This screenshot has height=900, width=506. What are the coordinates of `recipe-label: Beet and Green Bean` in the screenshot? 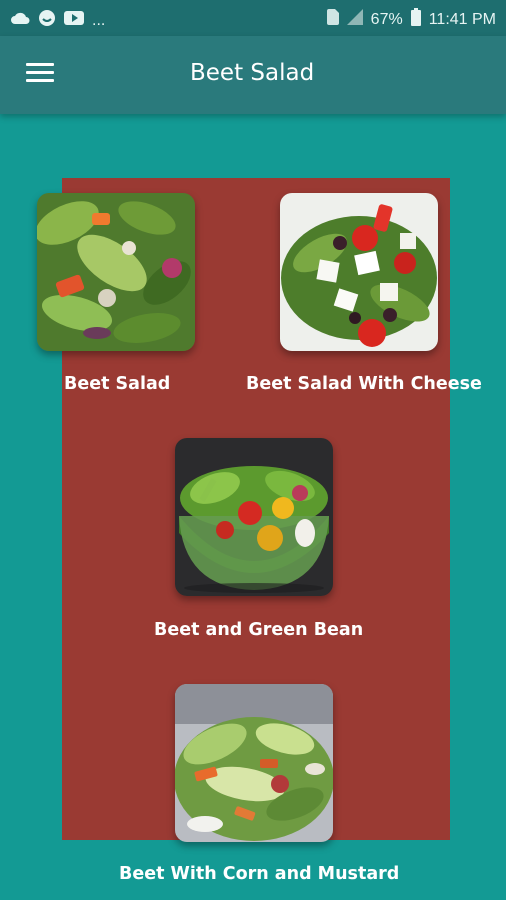 It's located at (258, 630).